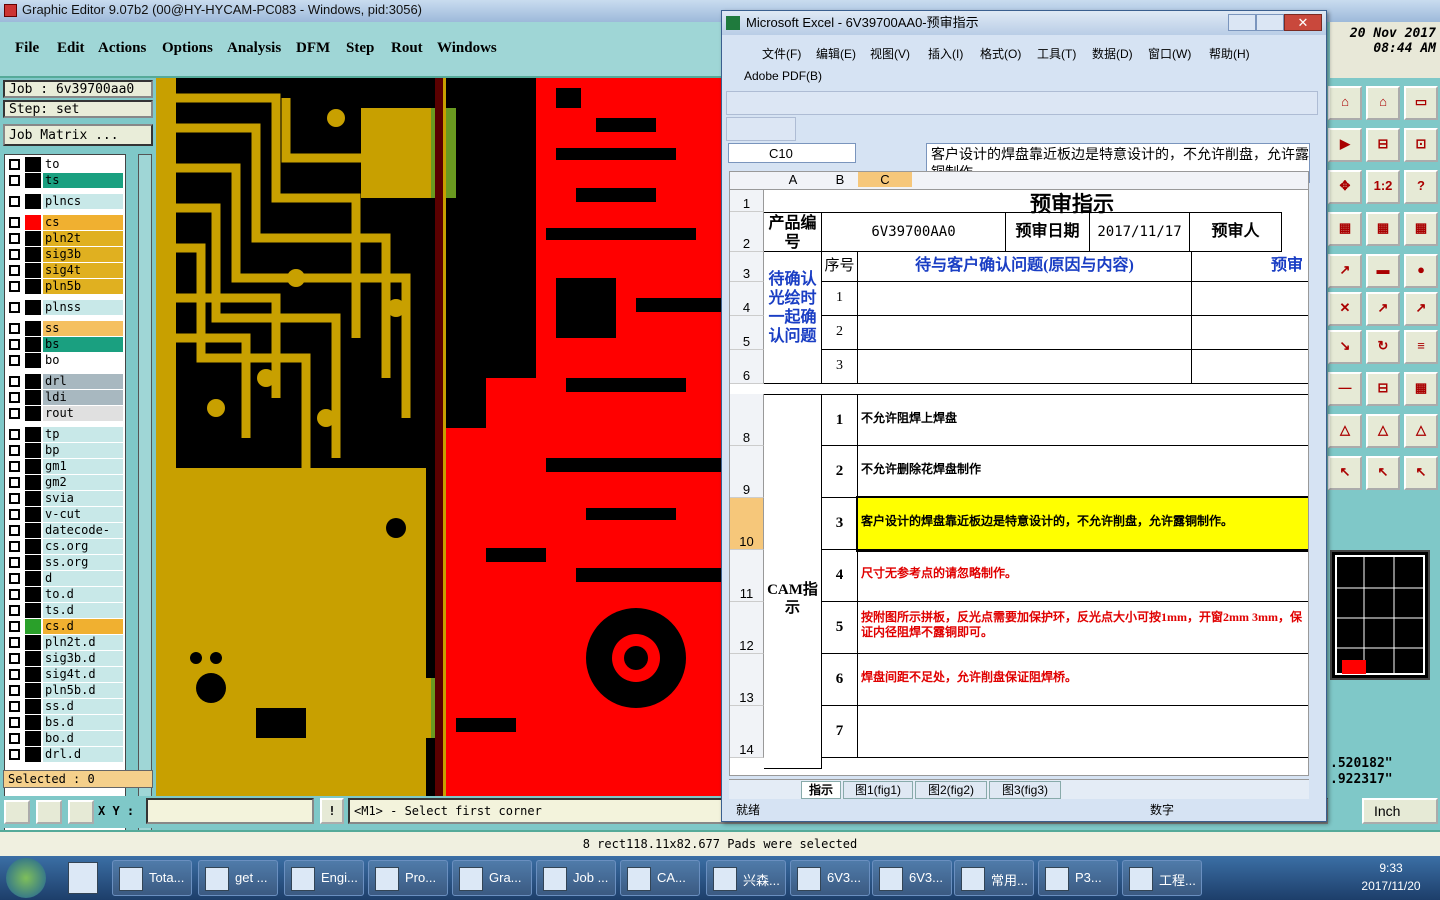  Describe the element at coordinates (230, 811) in the screenshot. I see `xy-input` at that location.